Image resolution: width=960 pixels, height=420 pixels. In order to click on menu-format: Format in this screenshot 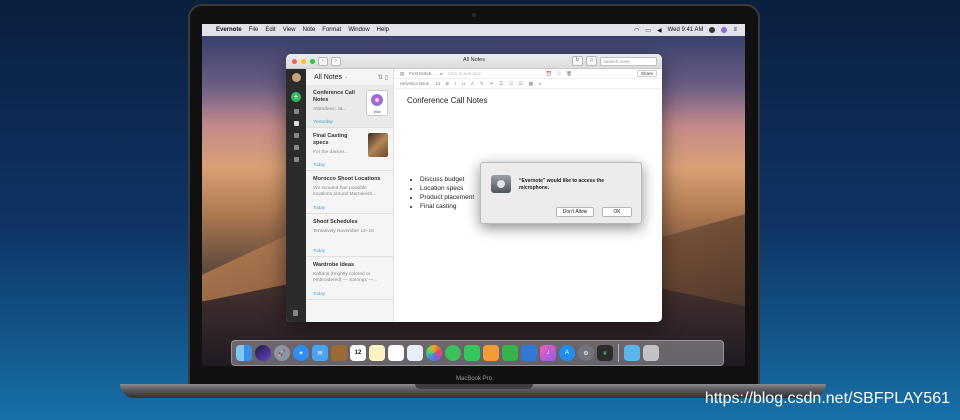, I will do `click(331, 30)`.